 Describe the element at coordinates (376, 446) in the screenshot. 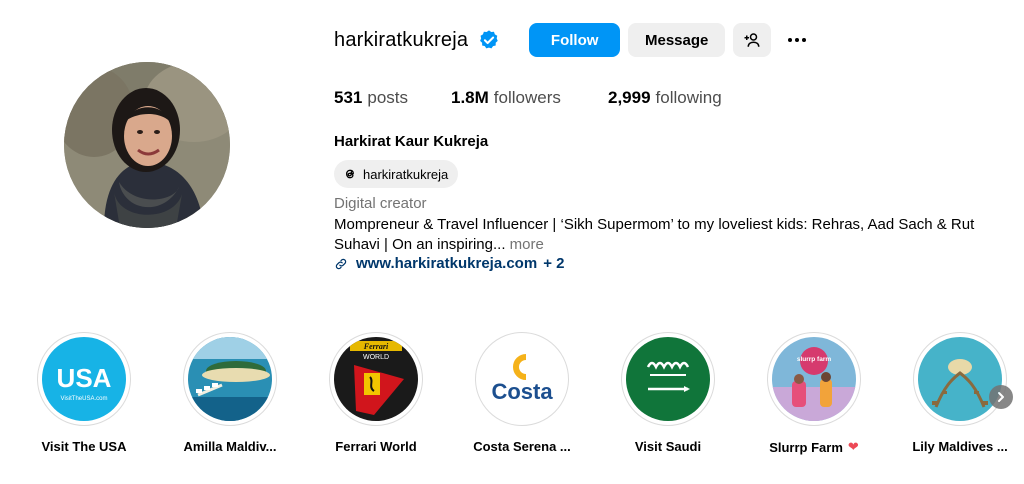

I see `highlight-label: Ferrari World` at that location.